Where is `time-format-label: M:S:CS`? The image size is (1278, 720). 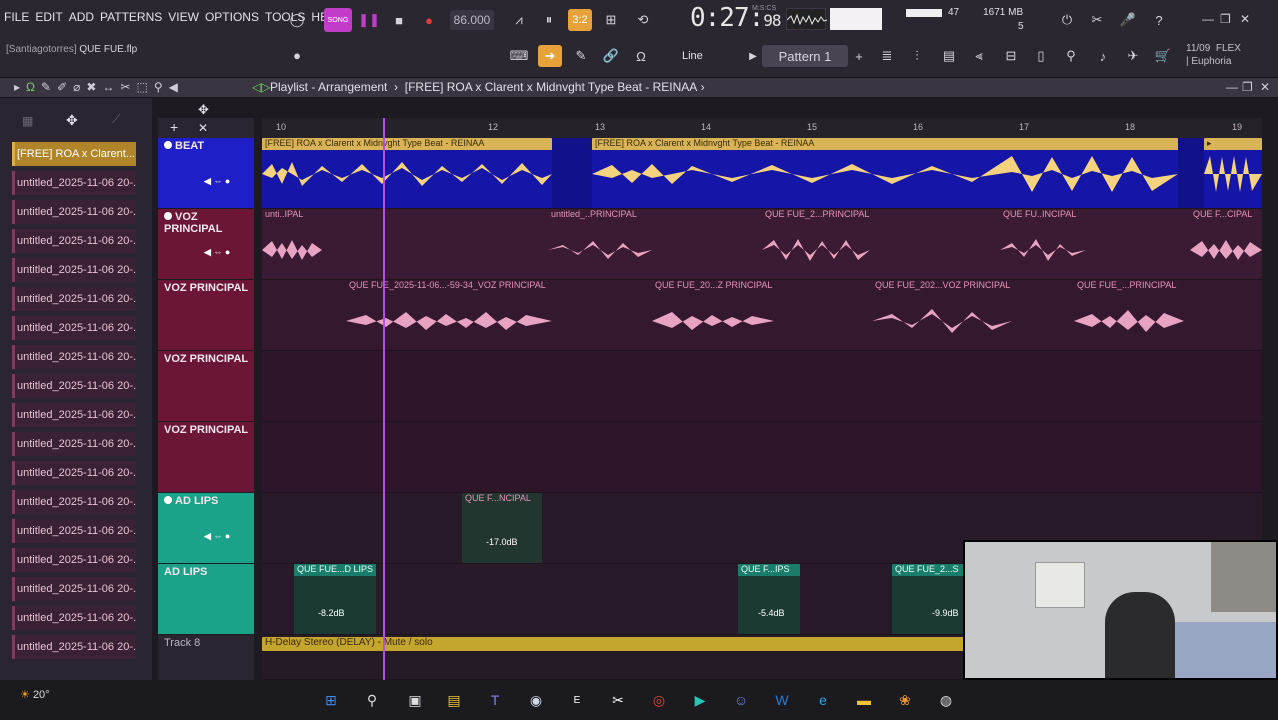 time-format-label: M:S:CS is located at coordinates (764, 8).